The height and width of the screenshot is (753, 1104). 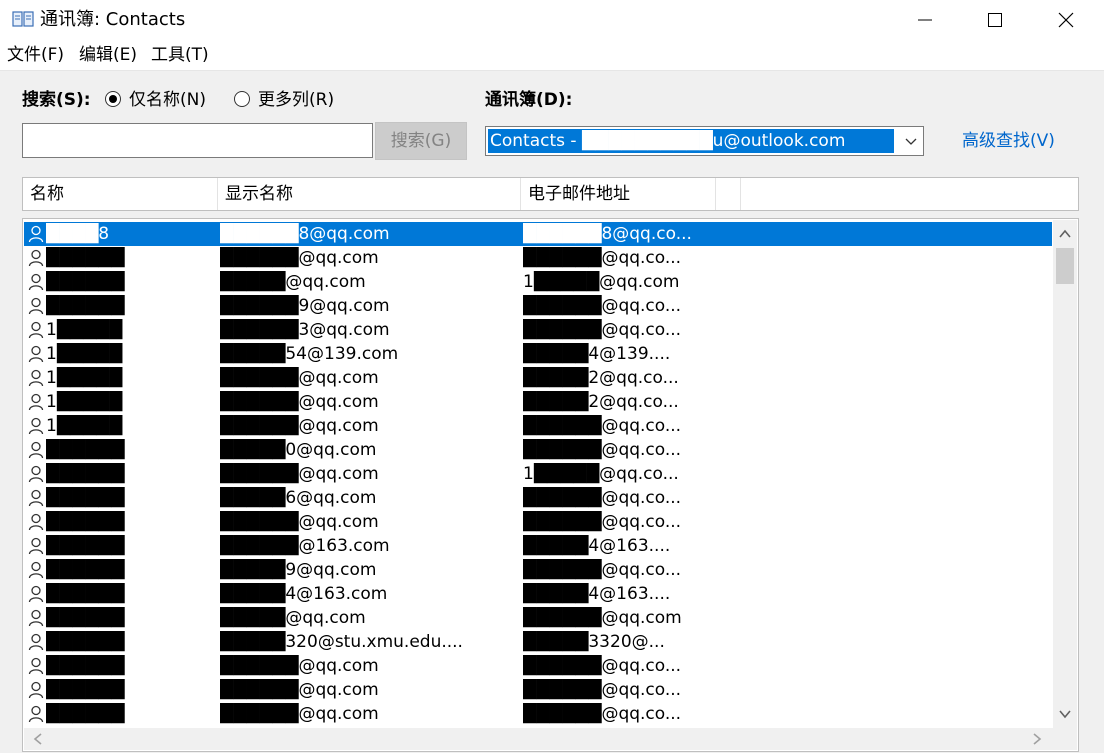 I want to click on radio-selected-icon, so click(x=113, y=99).